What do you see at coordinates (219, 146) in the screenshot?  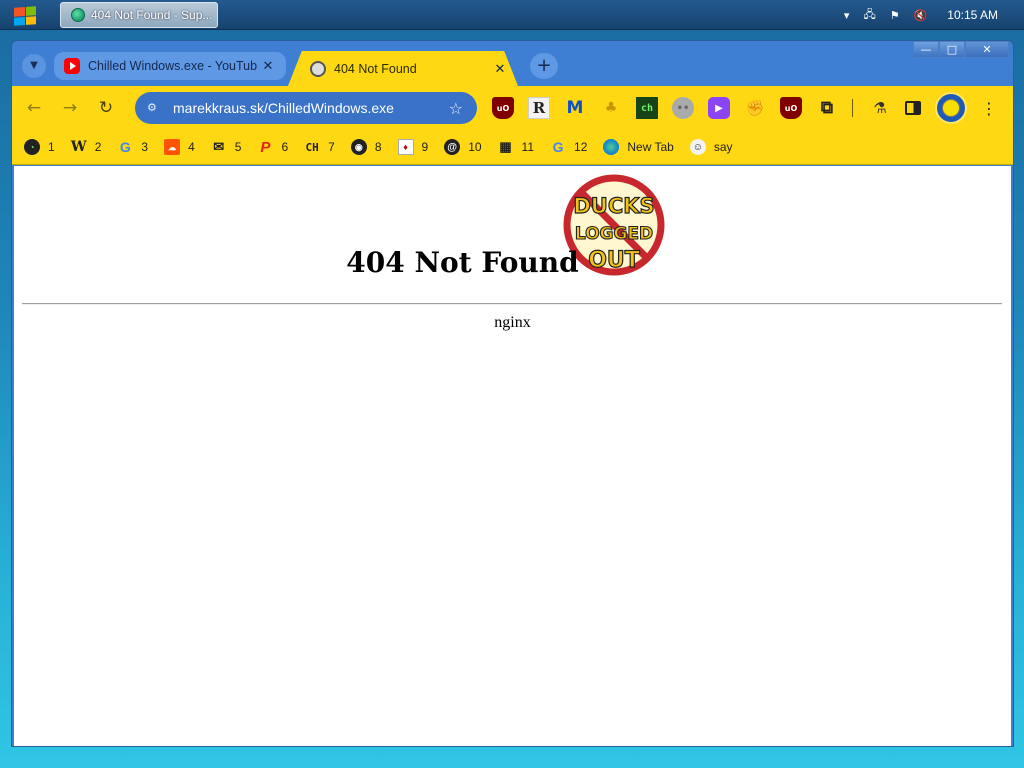 I see `mail-icon: ✉` at bounding box center [219, 146].